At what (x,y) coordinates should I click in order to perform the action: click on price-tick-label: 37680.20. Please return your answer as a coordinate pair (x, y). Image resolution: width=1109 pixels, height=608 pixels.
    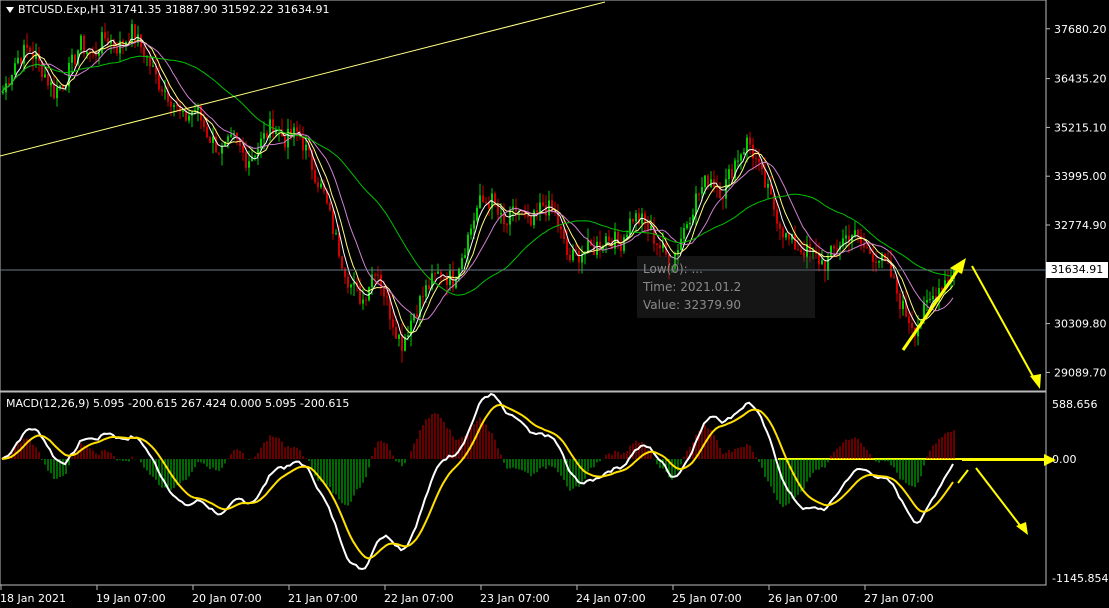
    Looking at the image, I should click on (1080, 29).